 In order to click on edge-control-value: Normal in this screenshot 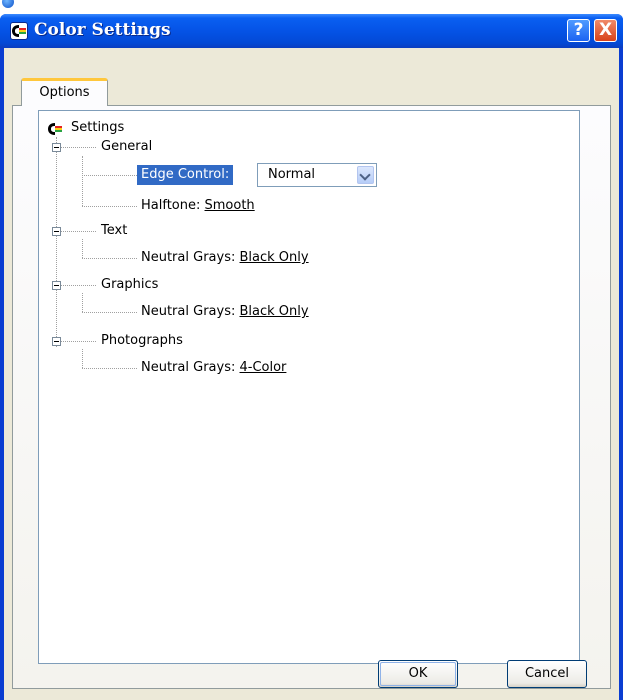, I will do `click(292, 174)`.